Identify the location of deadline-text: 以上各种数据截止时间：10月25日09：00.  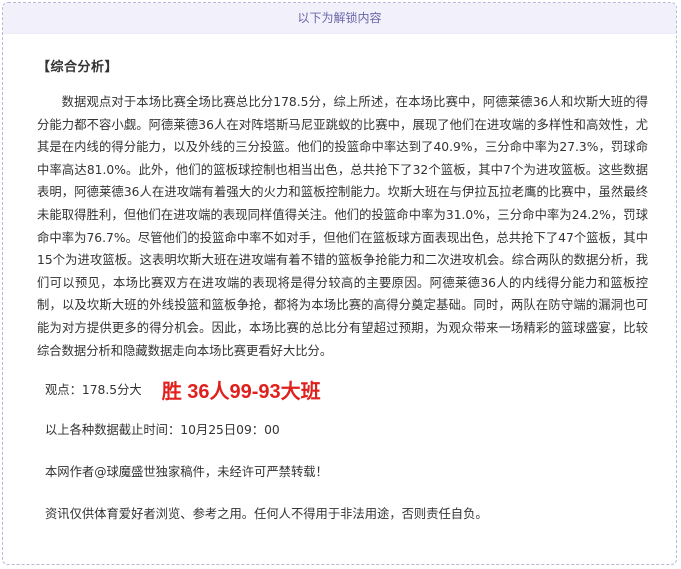
(162, 430).